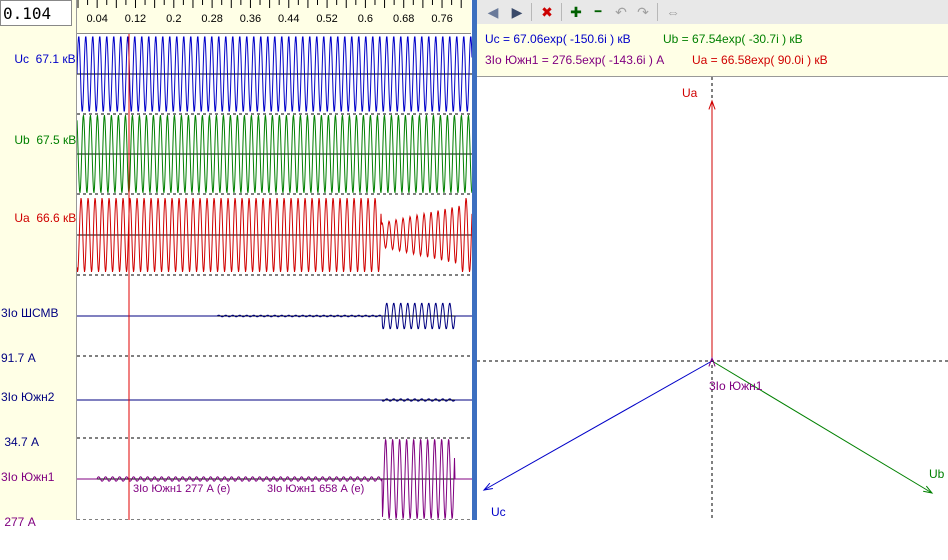  I want to click on oscillogram-annotation: 3Io Южн1 277 А (e), so click(181, 489).